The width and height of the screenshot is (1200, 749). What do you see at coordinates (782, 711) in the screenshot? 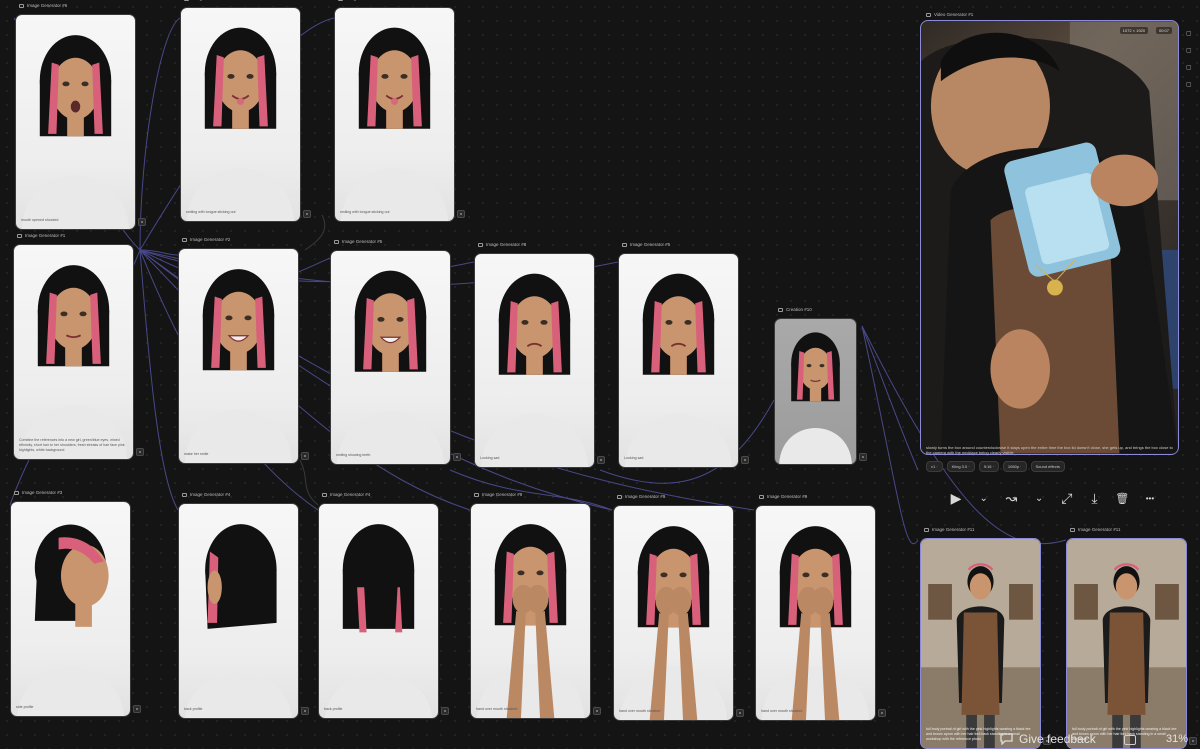
I see `node-prompt: hand over mouth shocked` at bounding box center [782, 711].